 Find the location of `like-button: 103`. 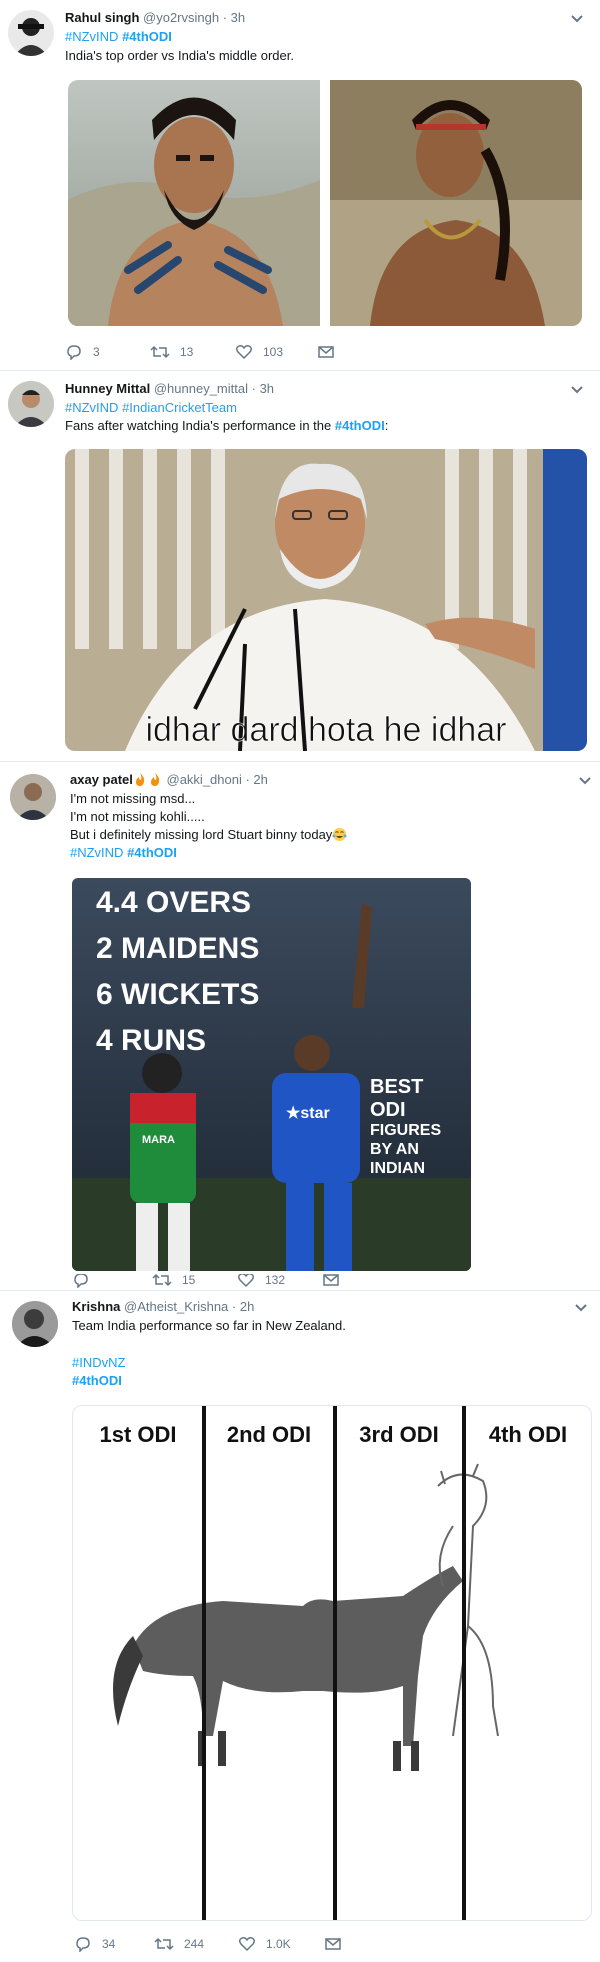

like-button: 103 is located at coordinates (259, 352).